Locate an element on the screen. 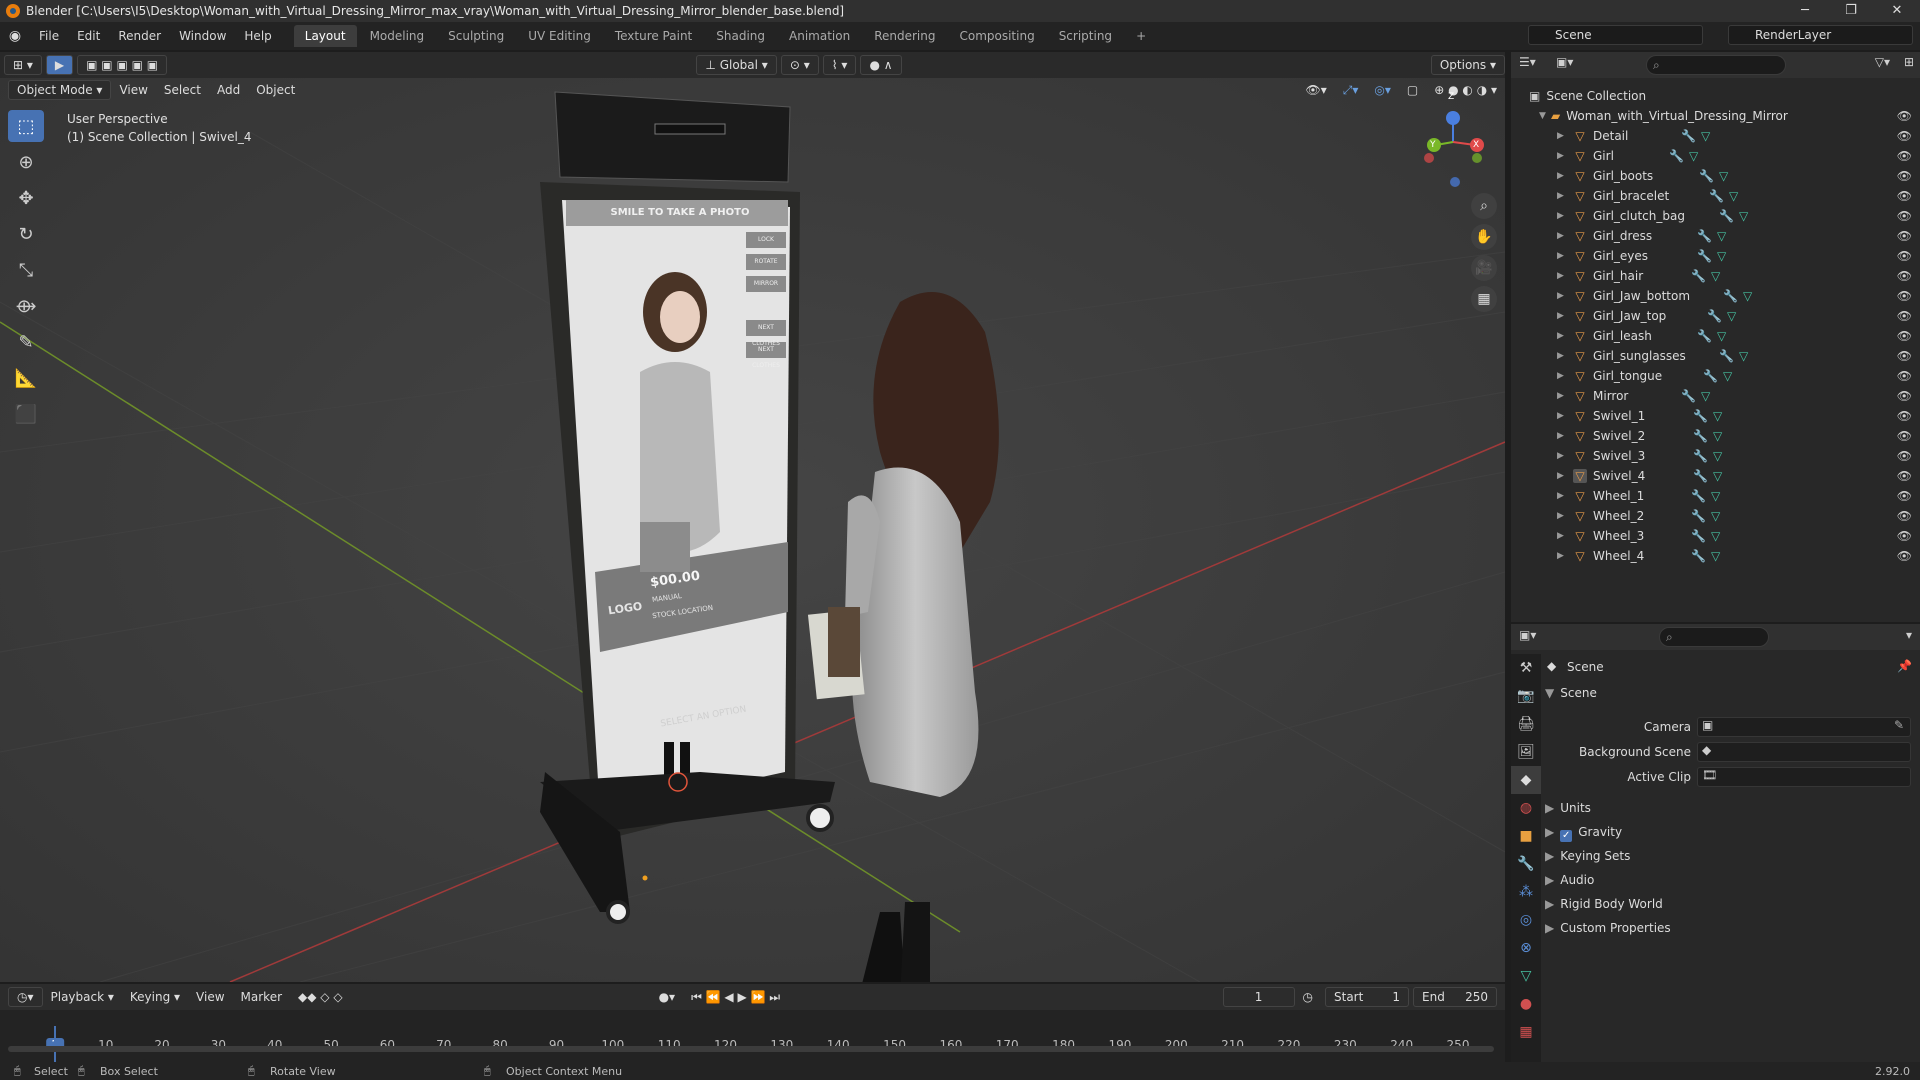  units-panel-header: ▶ Units is located at coordinates (1730, 808).